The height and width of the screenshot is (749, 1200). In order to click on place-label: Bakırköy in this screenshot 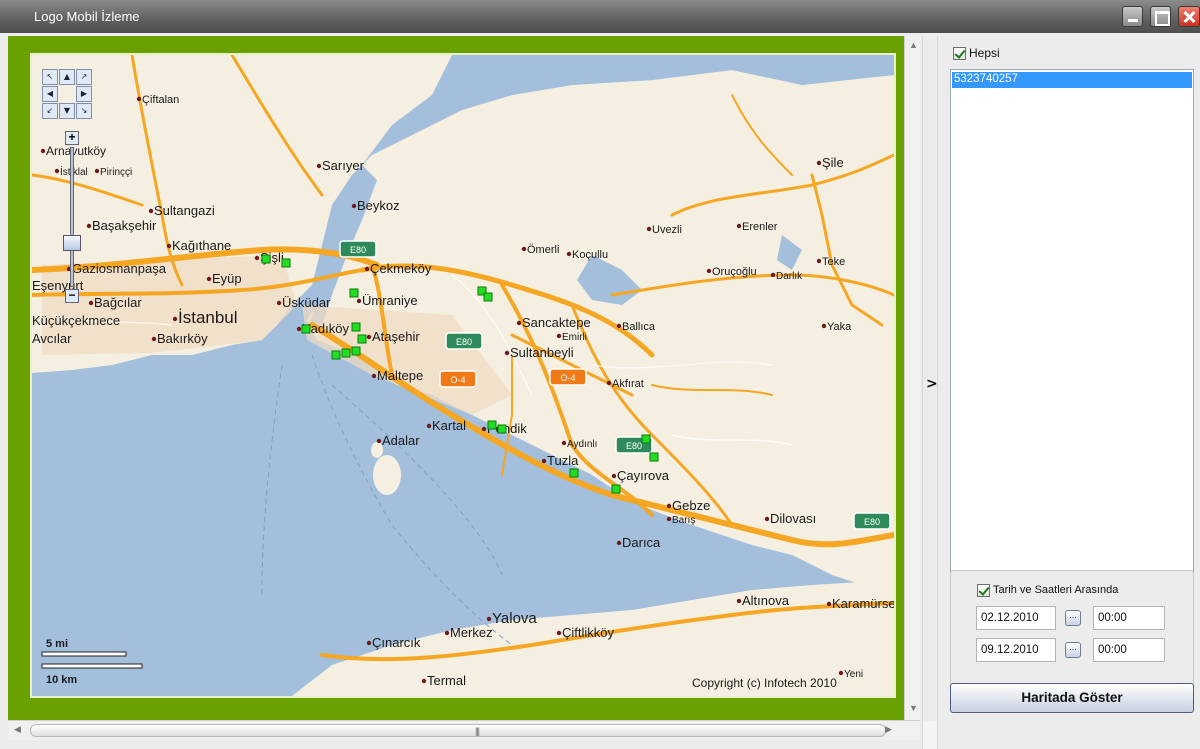, I will do `click(182, 338)`.